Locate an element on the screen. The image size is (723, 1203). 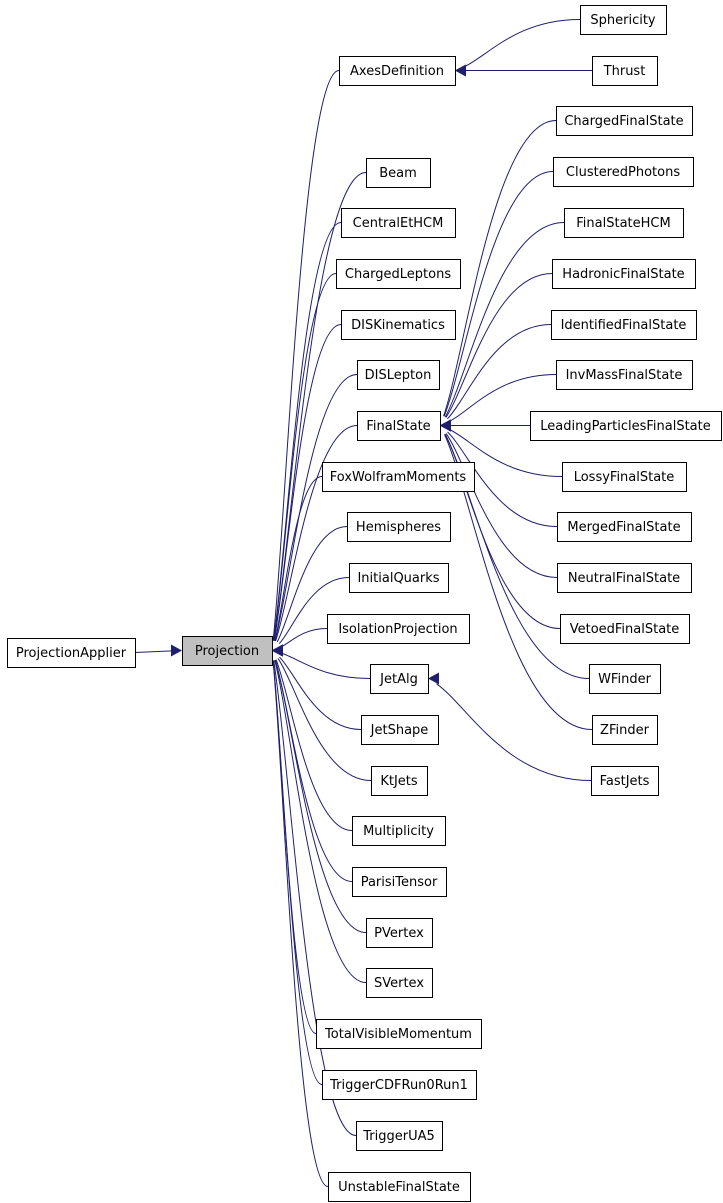
node-AxesDefinition: AxesDefinition is located at coordinates (397, 71).